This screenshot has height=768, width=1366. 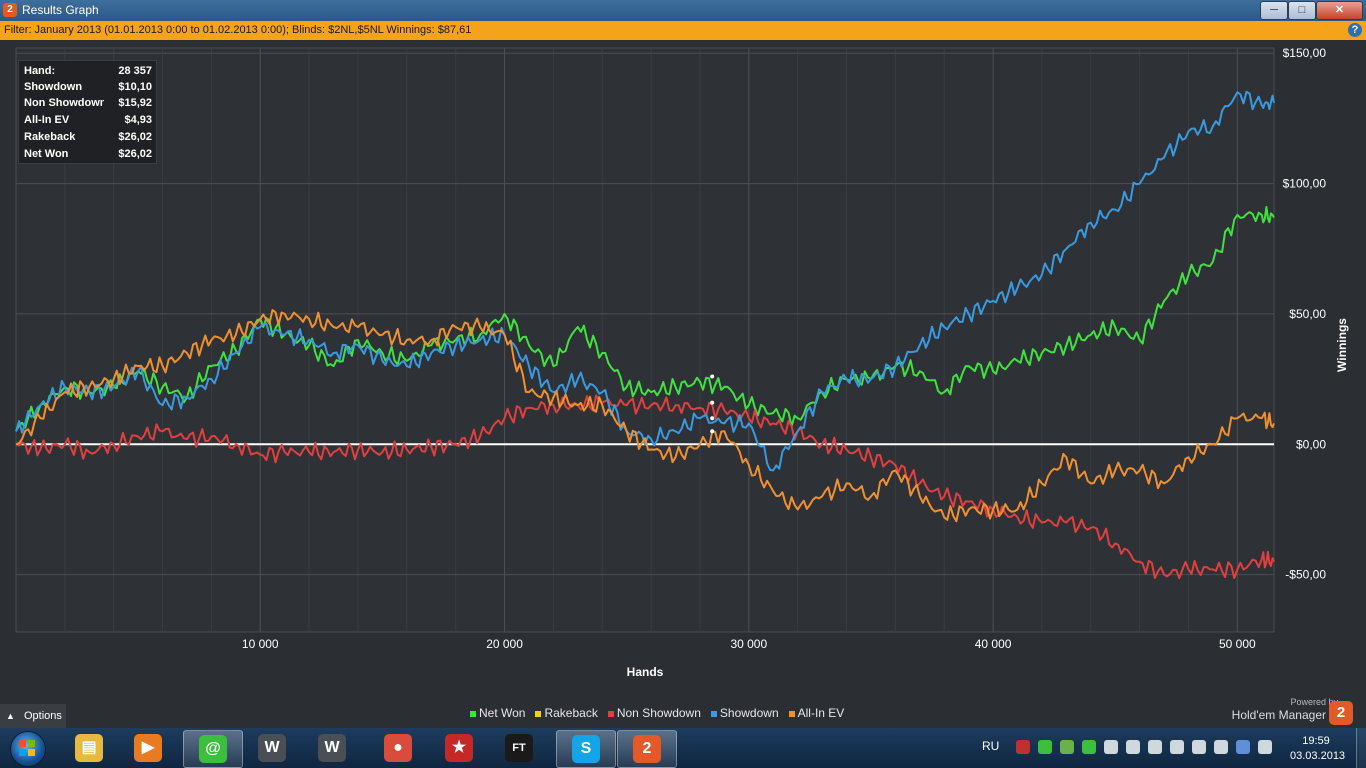 I want to click on taskbar-media-player: ▶, so click(x=148, y=748).